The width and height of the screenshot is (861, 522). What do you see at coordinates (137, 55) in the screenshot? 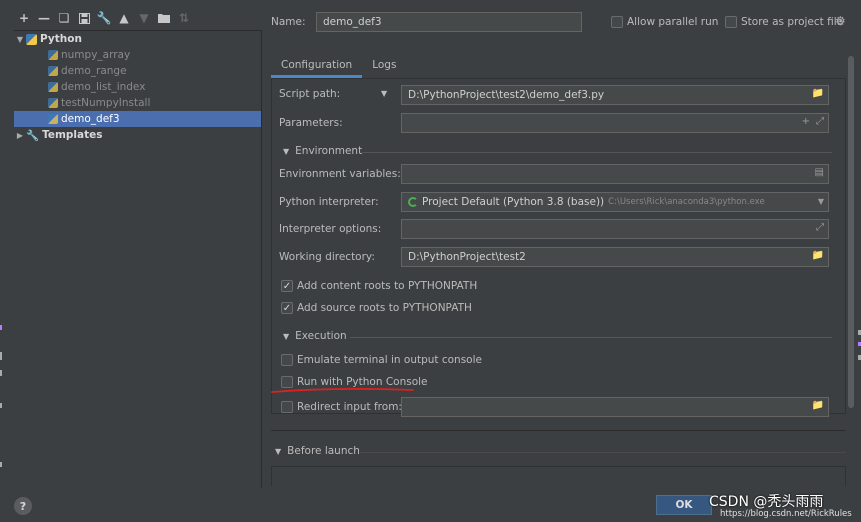
I see `tree-item-numpy-array: numpy_array` at bounding box center [137, 55].